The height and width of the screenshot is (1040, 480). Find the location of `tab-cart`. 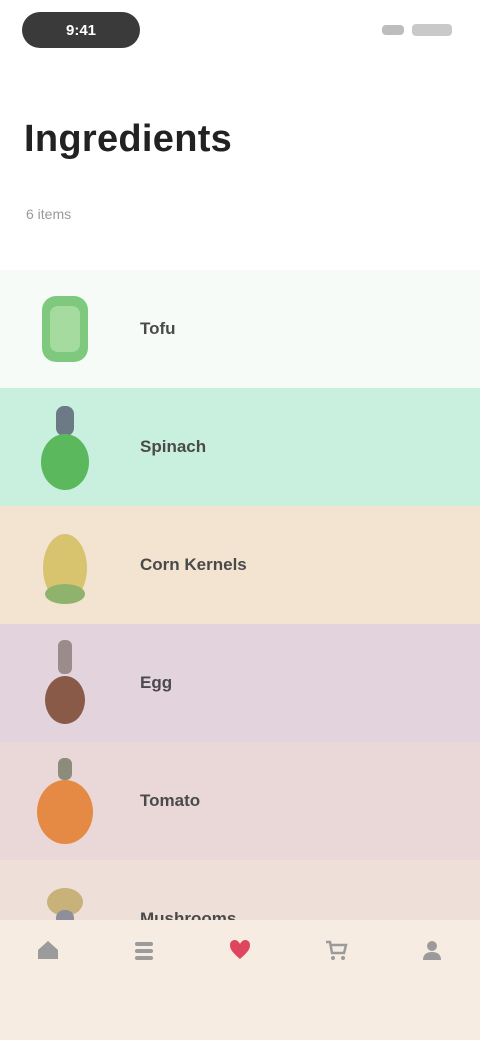

tab-cart is located at coordinates (336, 953).